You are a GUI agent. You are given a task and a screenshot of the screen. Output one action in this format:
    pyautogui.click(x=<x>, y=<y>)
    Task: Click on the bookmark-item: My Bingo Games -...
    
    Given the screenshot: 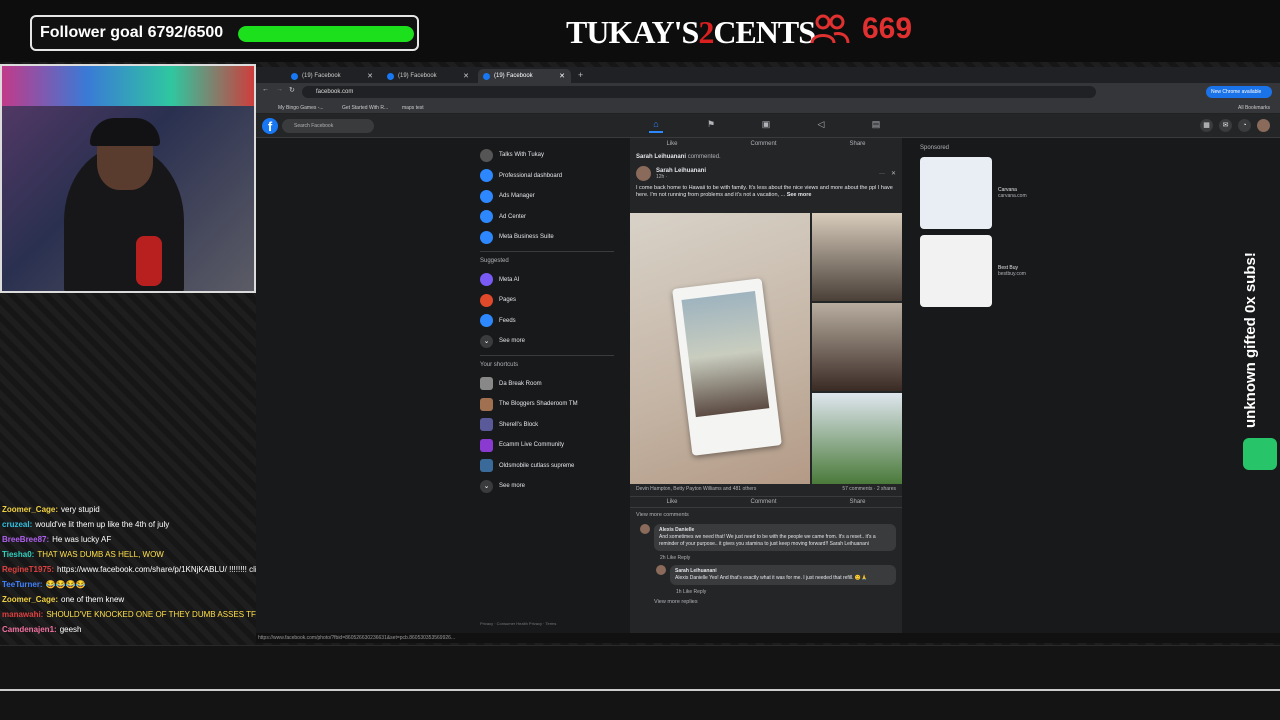 What is the action you would take?
    pyautogui.click(x=301, y=108)
    